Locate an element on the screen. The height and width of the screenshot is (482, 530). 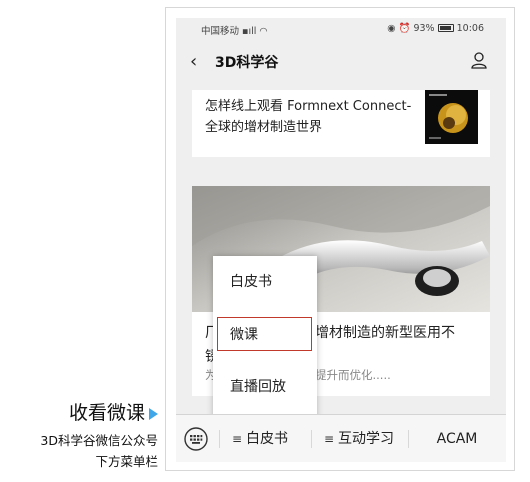
profile-icon is located at coordinates (479, 60).